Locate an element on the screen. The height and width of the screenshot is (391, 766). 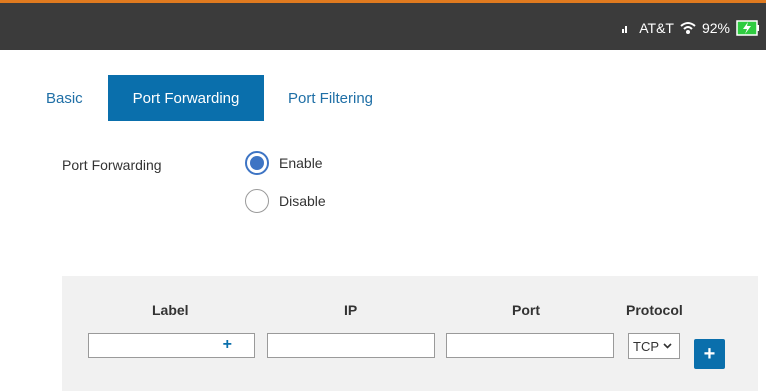
tab-port-forwarding: Port Forwarding is located at coordinates (186, 98).